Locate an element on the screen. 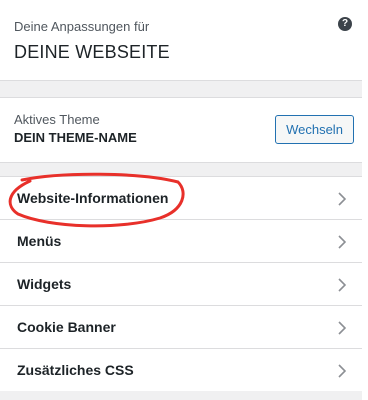 This screenshot has width=368, height=400. scrollbar-track is located at coordinates (365, 200).